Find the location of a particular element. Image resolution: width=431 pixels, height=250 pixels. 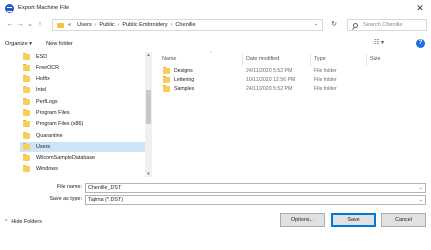

refresh-button: ↻ is located at coordinates (334, 25).